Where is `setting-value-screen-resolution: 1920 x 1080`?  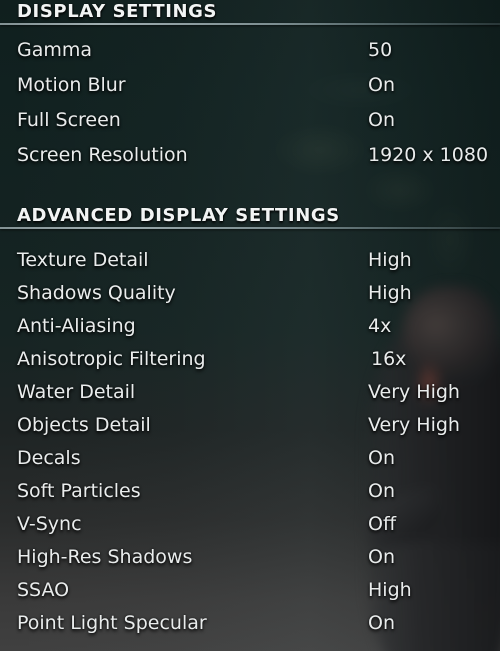
setting-value-screen-resolution: 1920 x 1080 is located at coordinates (428, 155).